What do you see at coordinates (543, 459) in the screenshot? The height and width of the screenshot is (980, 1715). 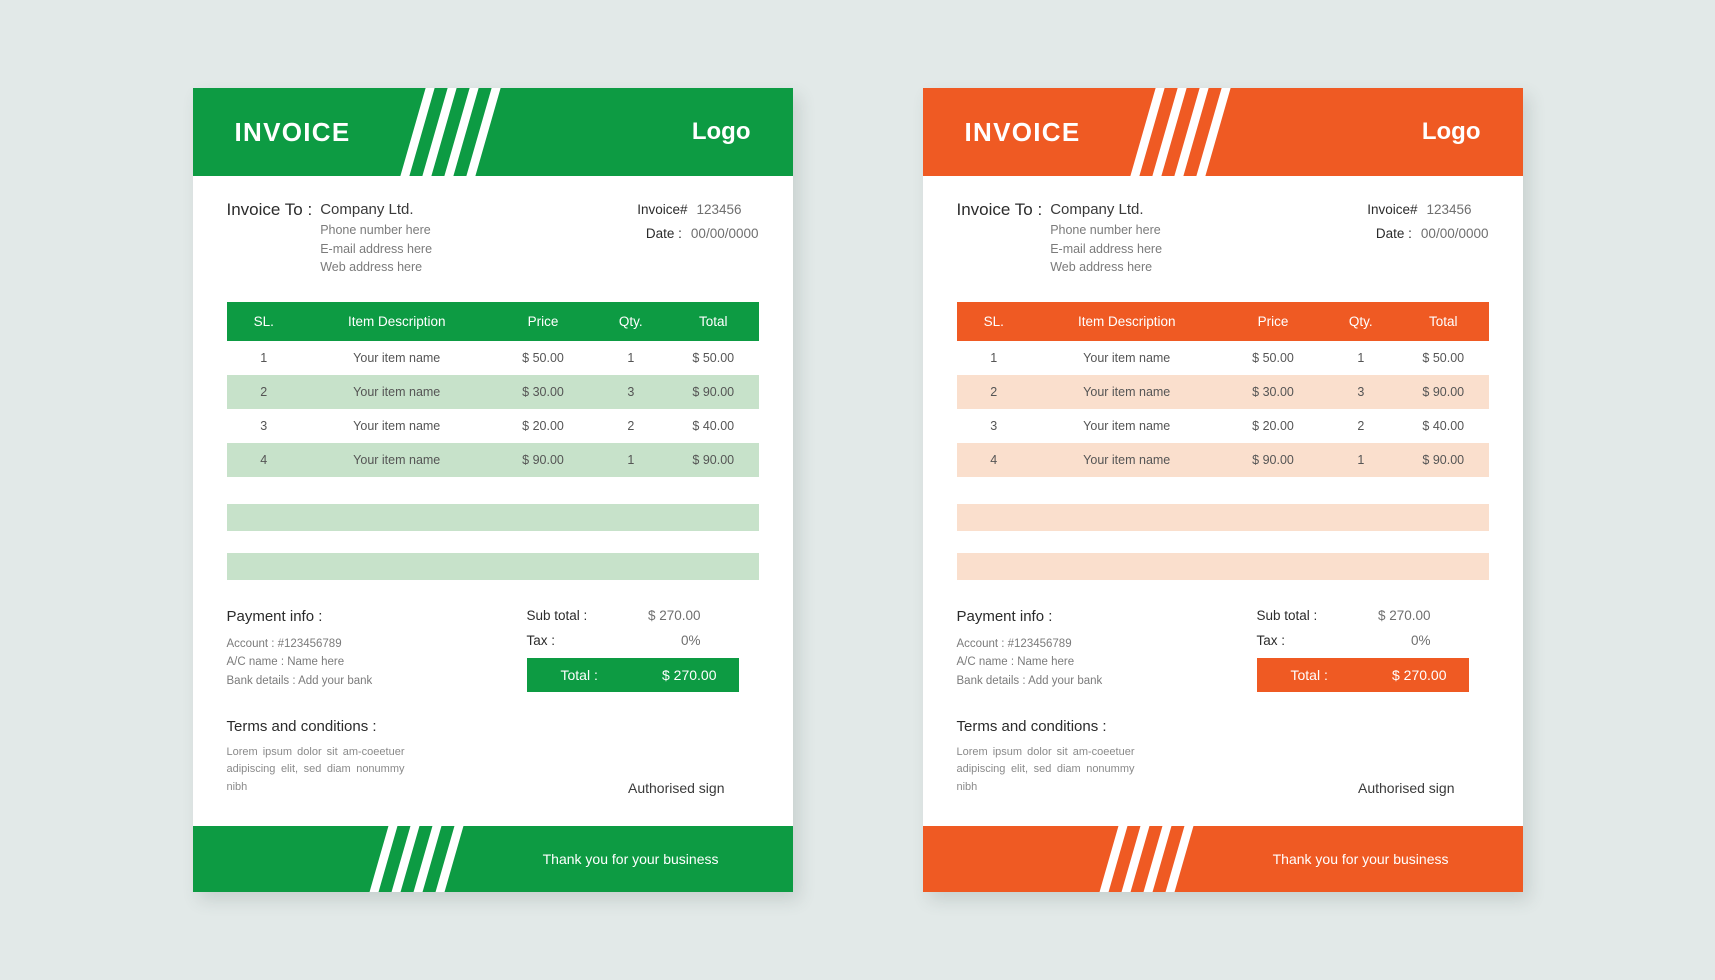 I see `cell-price: $ 90.00` at bounding box center [543, 459].